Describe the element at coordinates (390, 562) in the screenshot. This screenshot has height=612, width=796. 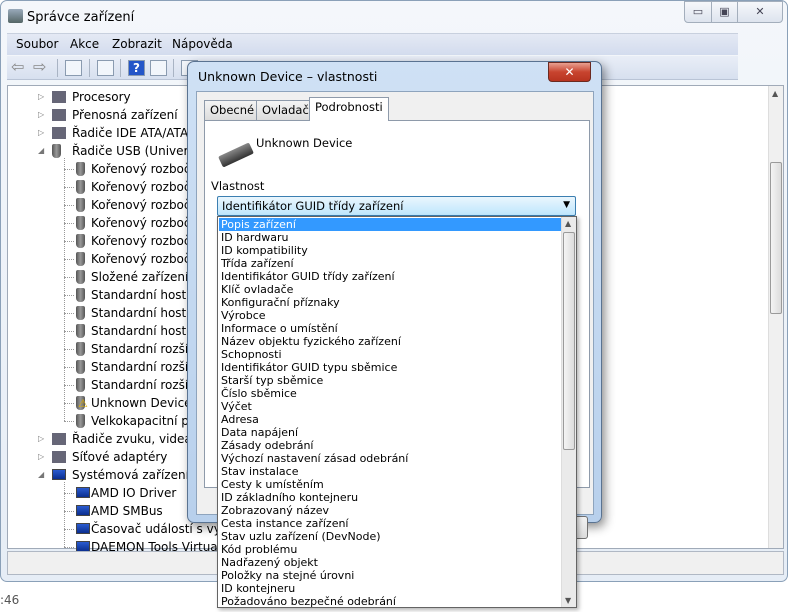
I see `dropdown-option: Nadřazený objekt` at that location.